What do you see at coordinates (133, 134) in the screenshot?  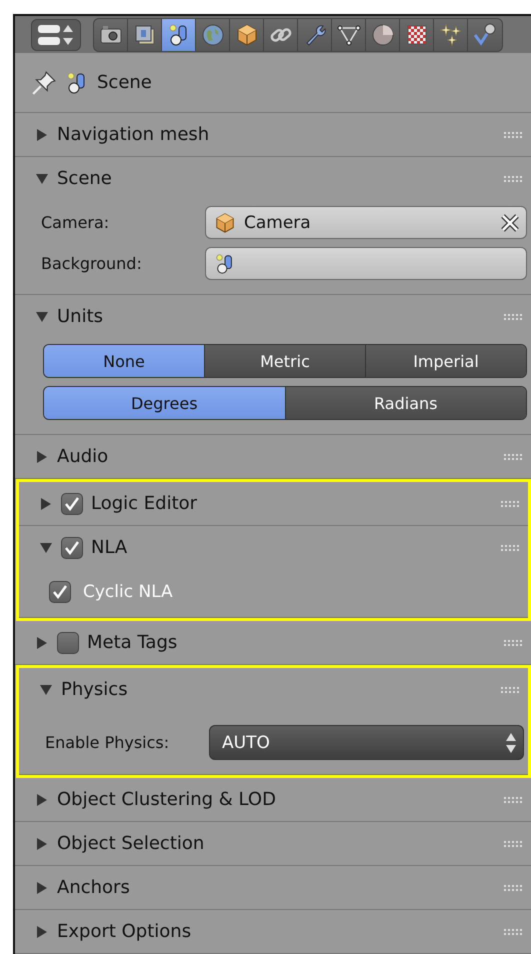 I see `panel-title: Navigation mesh` at bounding box center [133, 134].